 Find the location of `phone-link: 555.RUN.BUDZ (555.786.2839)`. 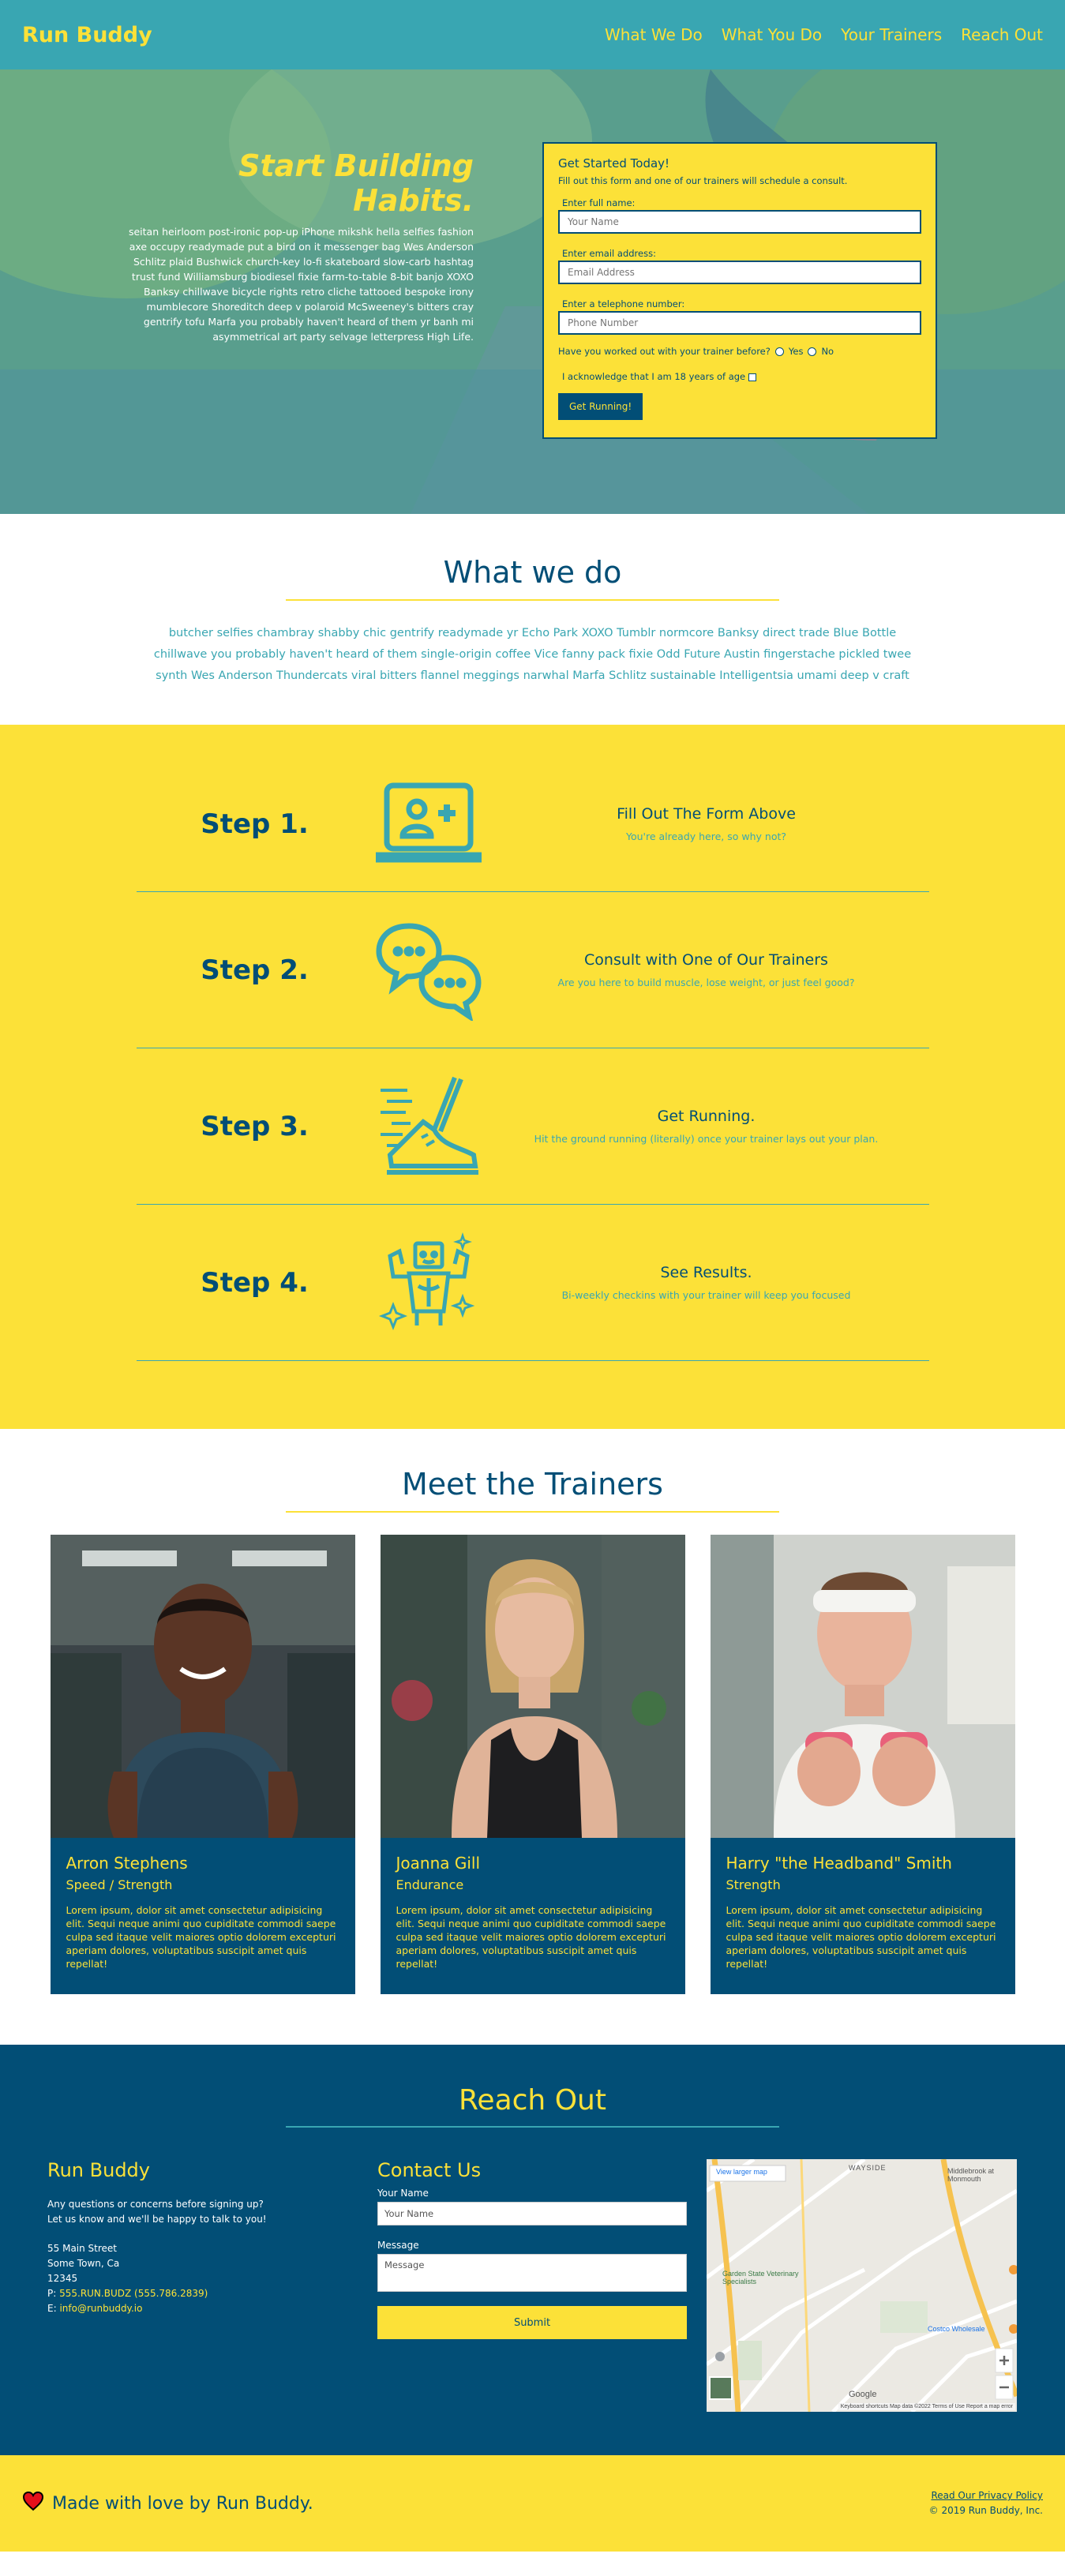

phone-link: 555.RUN.BUDZ (555.786.2839) is located at coordinates (133, 2293).